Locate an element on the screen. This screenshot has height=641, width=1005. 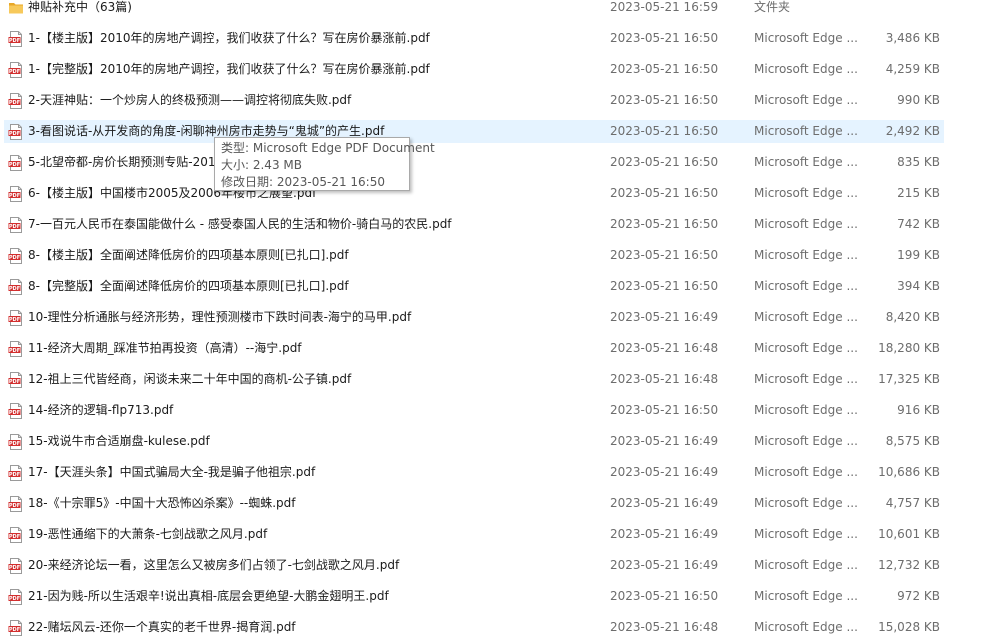
file-name: 19-恶性通缩下的大萧条-七剑战歌之风月.pdf is located at coordinates (148, 534).